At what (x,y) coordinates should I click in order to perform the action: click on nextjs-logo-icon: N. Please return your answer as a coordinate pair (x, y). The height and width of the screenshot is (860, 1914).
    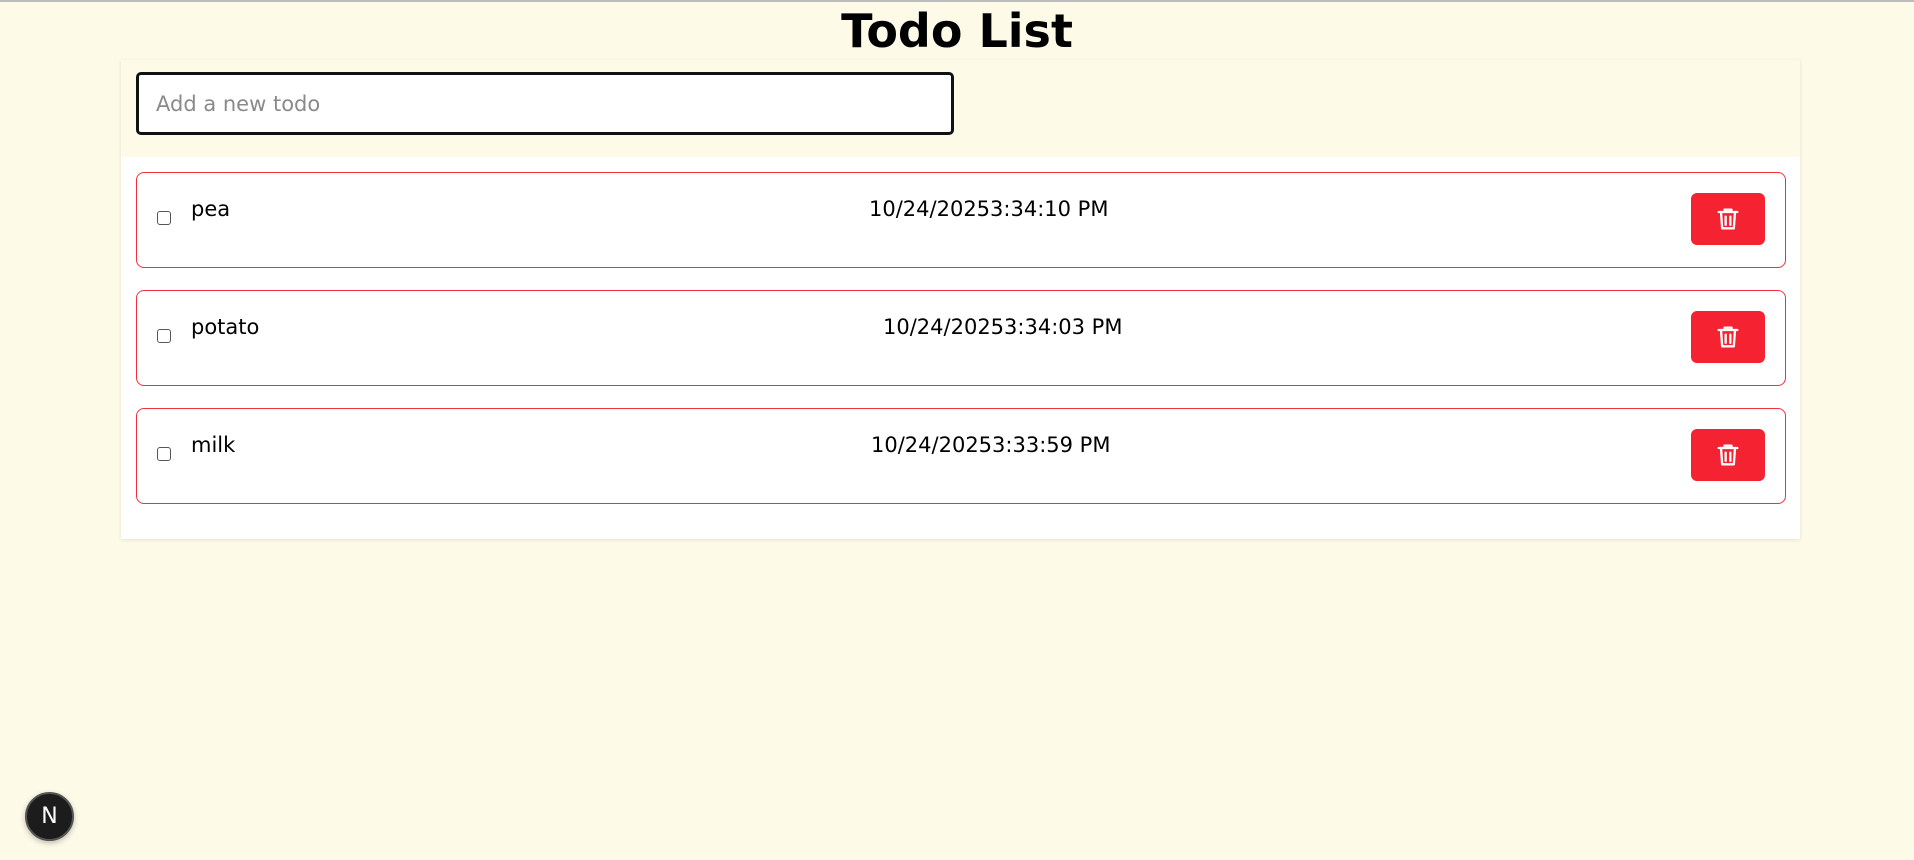
    Looking at the image, I should click on (49, 816).